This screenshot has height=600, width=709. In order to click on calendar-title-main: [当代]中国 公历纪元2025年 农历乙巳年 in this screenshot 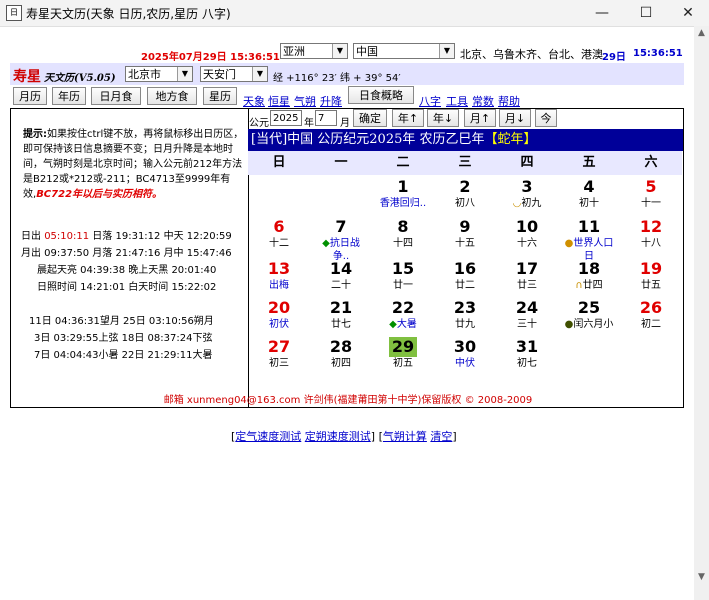, I will do `click(368, 139)`.